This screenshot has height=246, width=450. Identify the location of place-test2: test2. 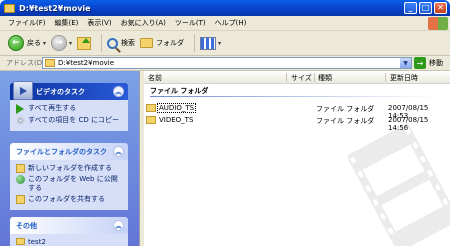
(69, 242).